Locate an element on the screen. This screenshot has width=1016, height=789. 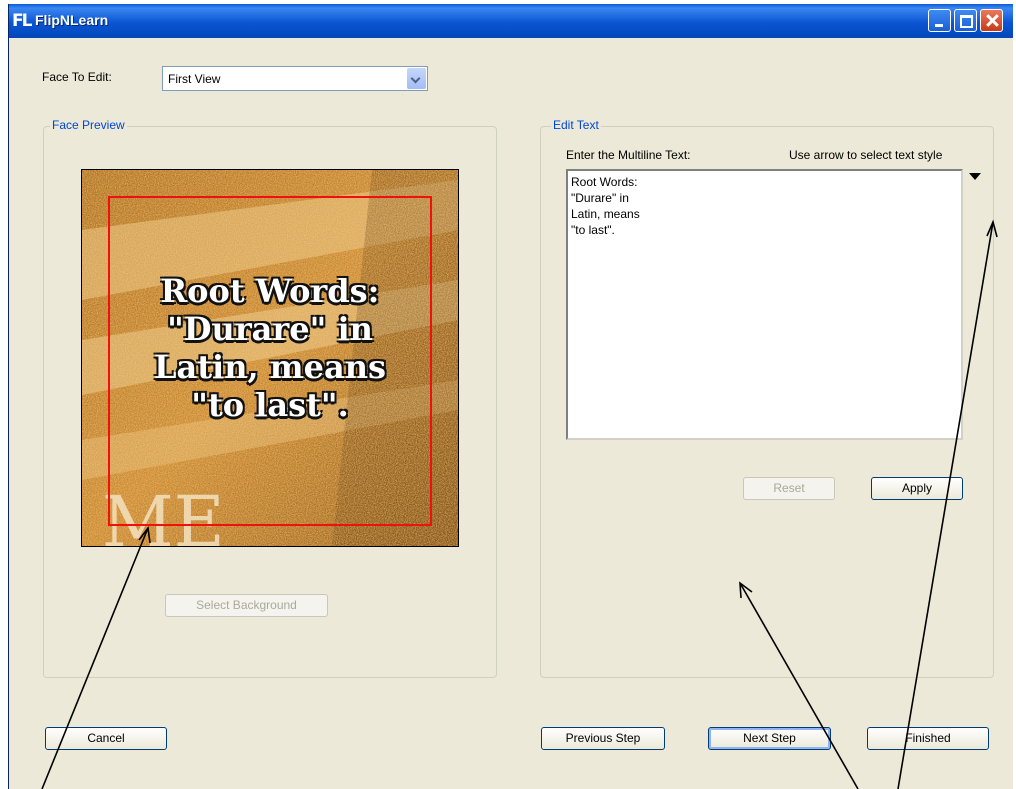
finished-button: Finished is located at coordinates (928, 738).